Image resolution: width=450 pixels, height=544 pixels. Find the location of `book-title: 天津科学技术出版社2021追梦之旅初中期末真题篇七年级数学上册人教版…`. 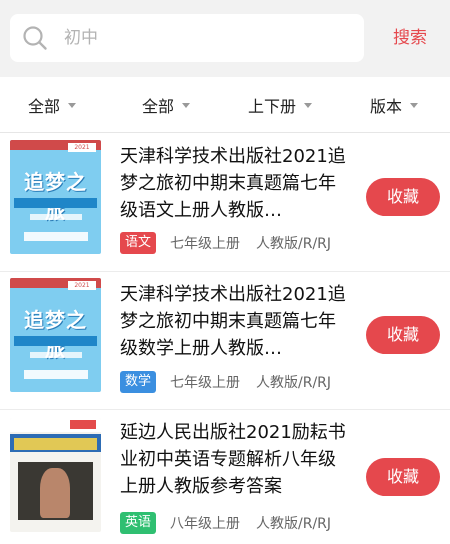

book-title: 天津科学技术出版社2021追梦之旅初中期末真题篇七年级数学上册人教版… is located at coordinates (236, 321).